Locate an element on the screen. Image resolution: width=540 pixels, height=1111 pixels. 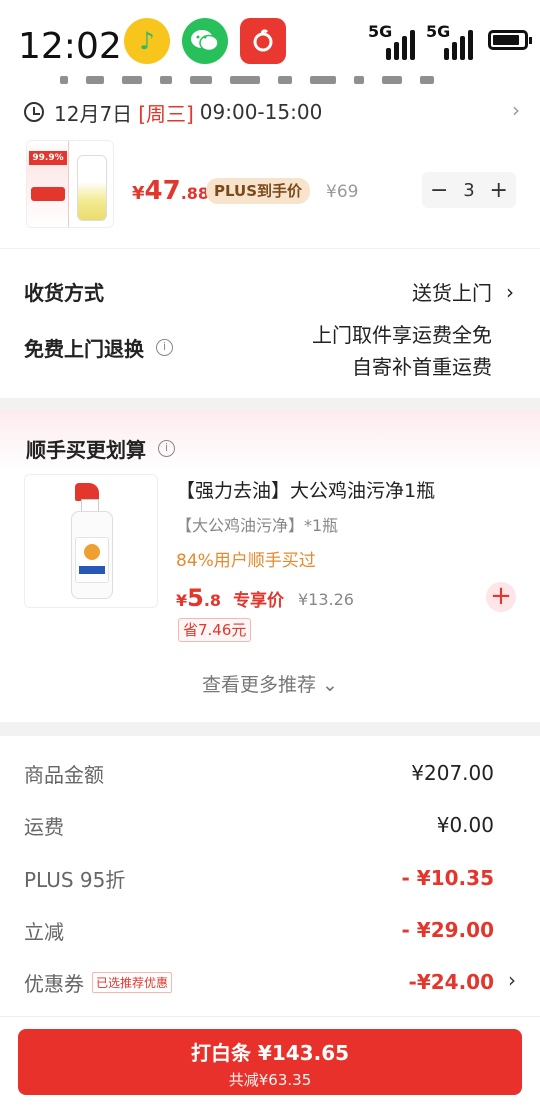
delivery-date: 12月7日 is located at coordinates (93, 113).